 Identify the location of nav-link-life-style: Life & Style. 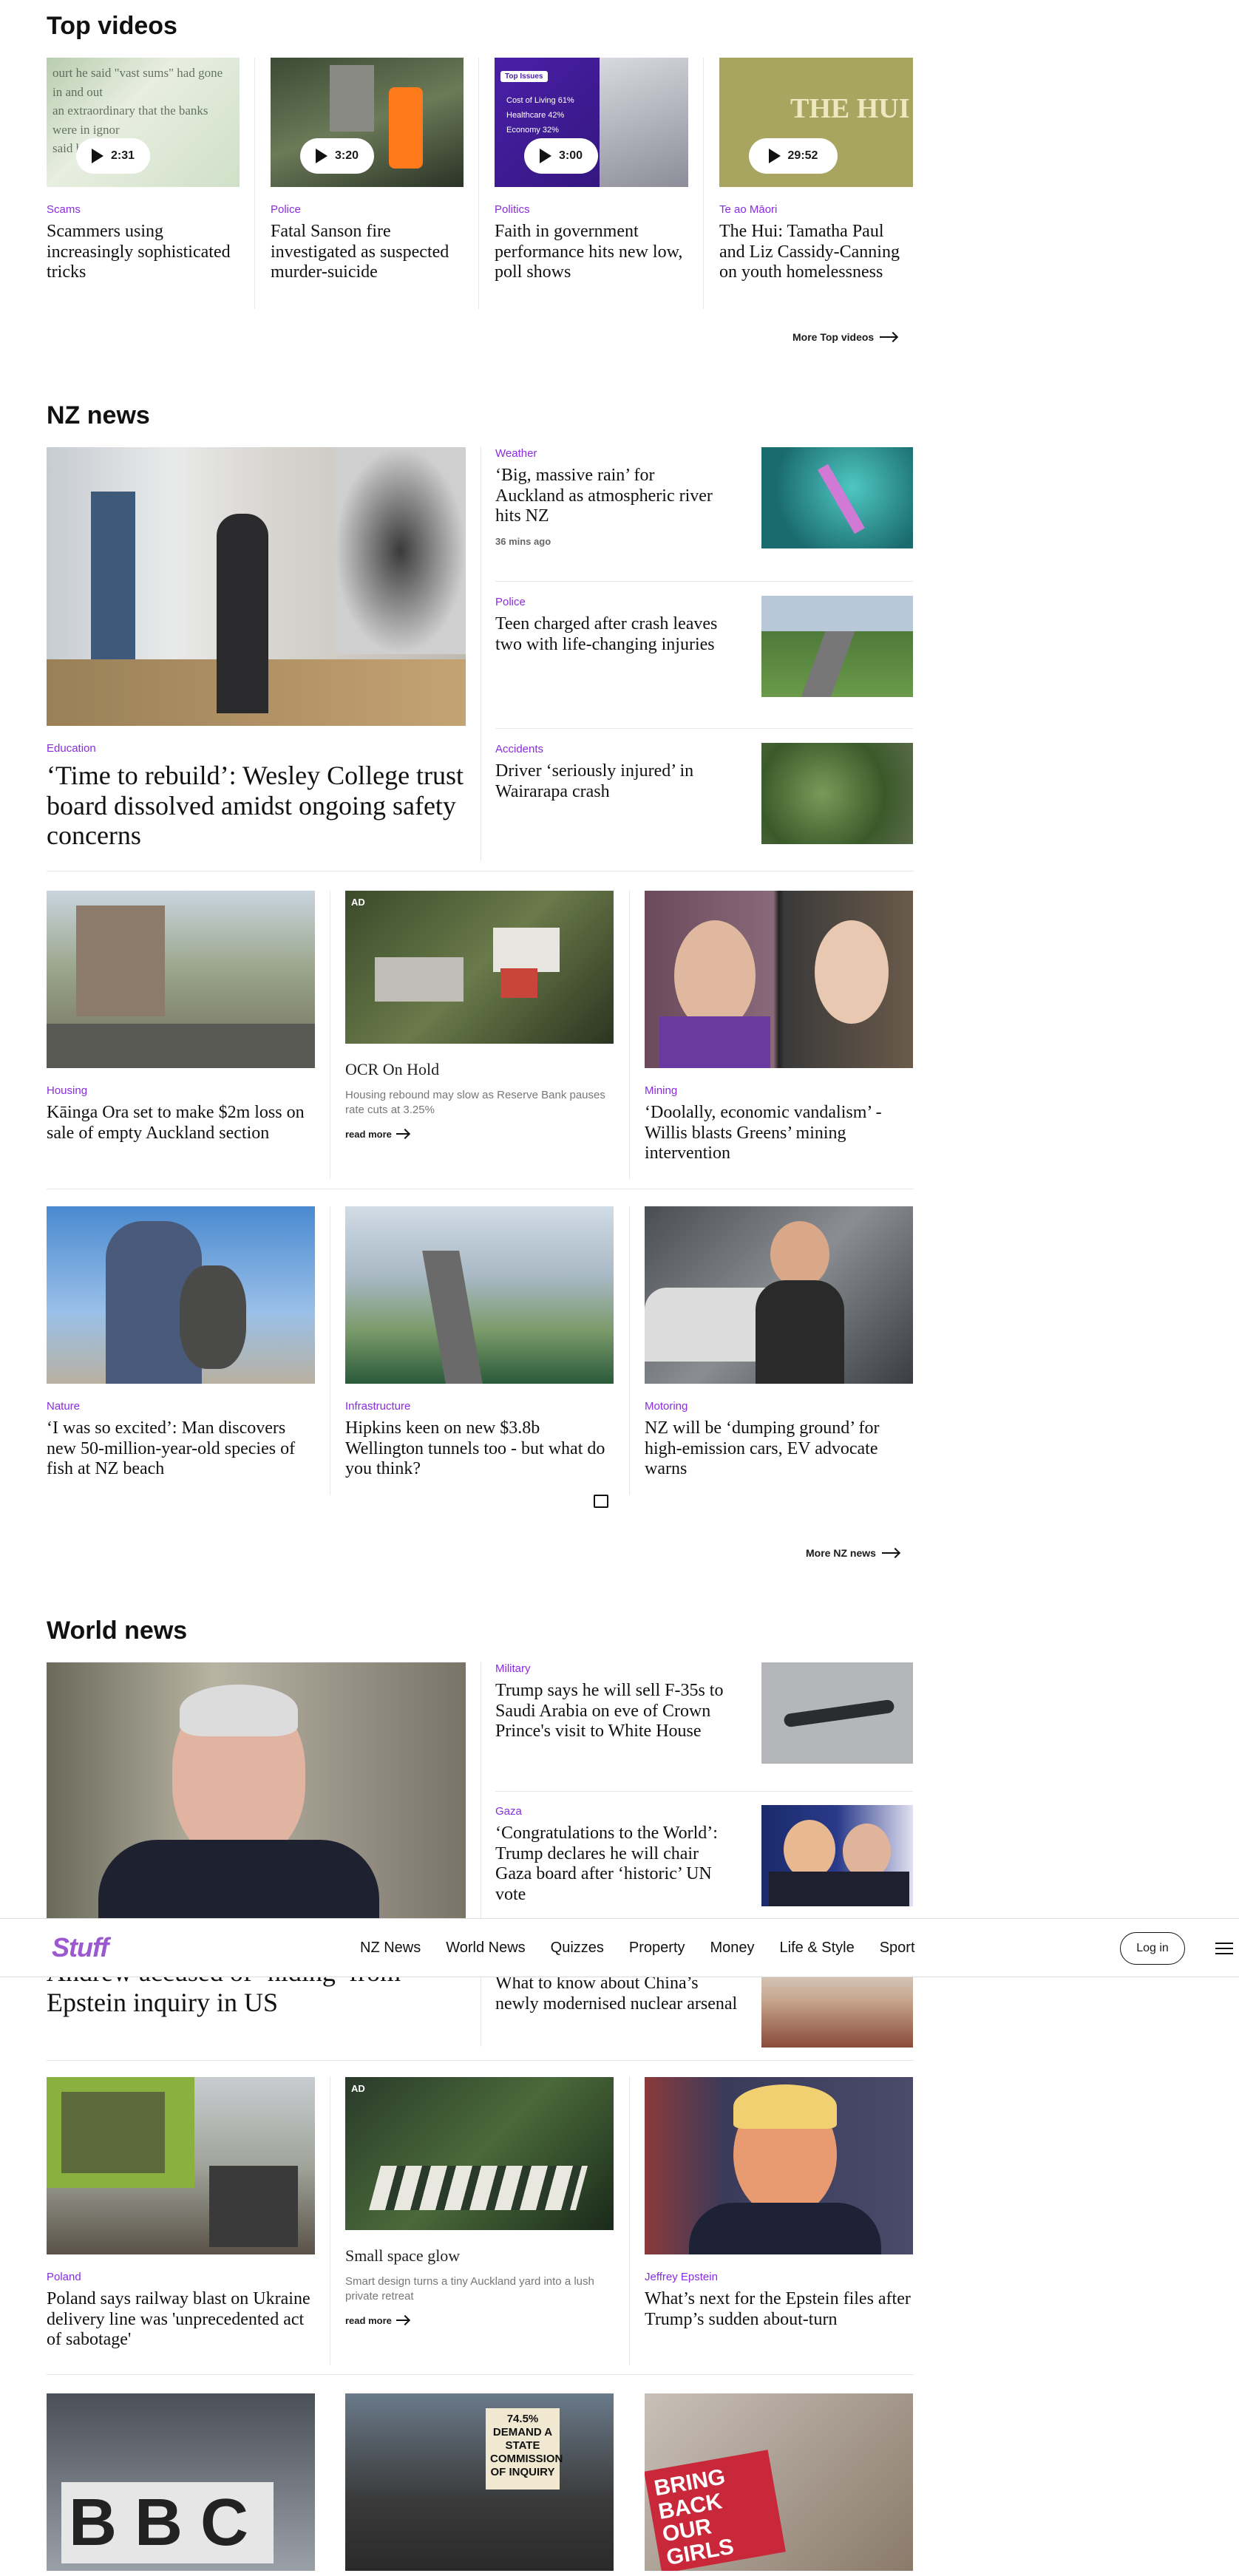
(817, 1948).